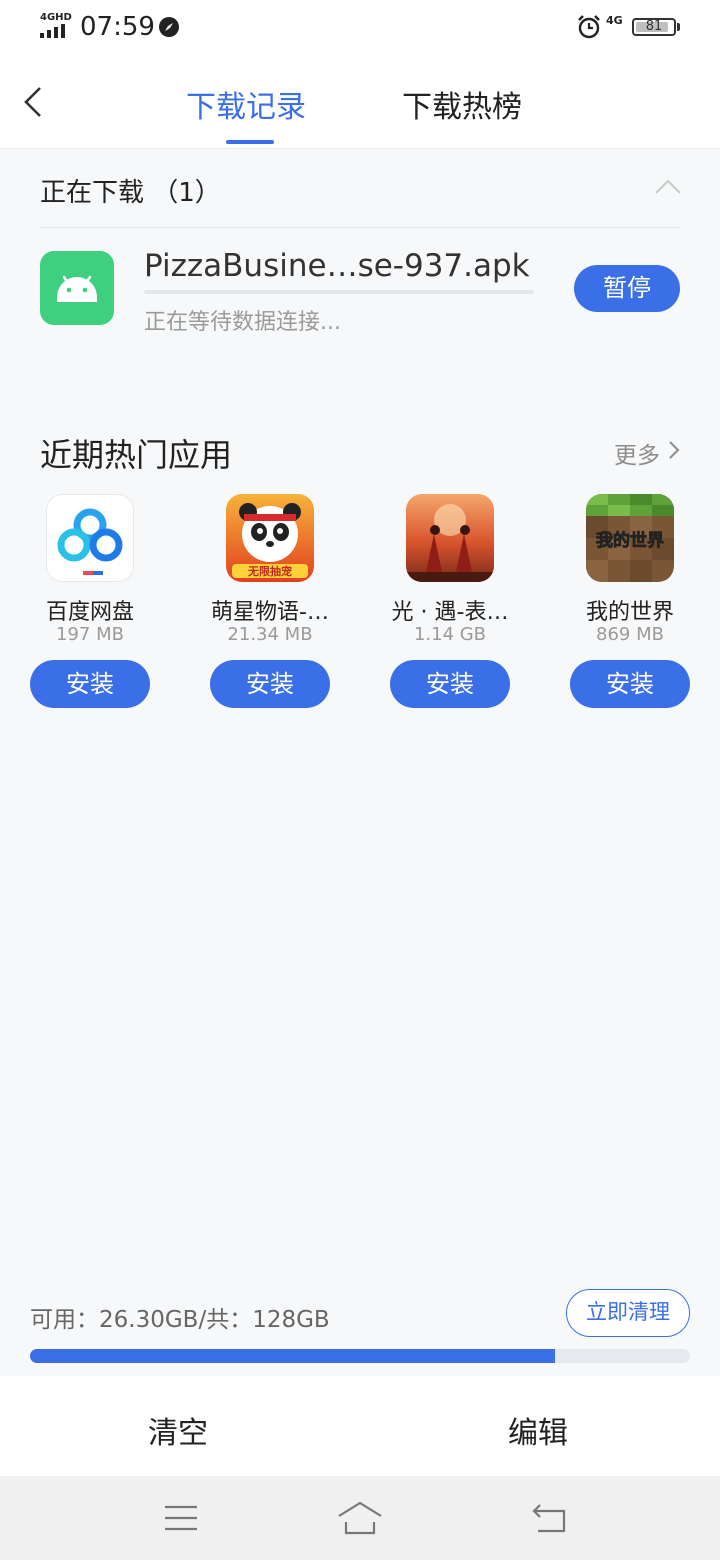 This screenshot has width=720, height=1560. Describe the element at coordinates (360, 227) in the screenshot. I see `divider` at that location.